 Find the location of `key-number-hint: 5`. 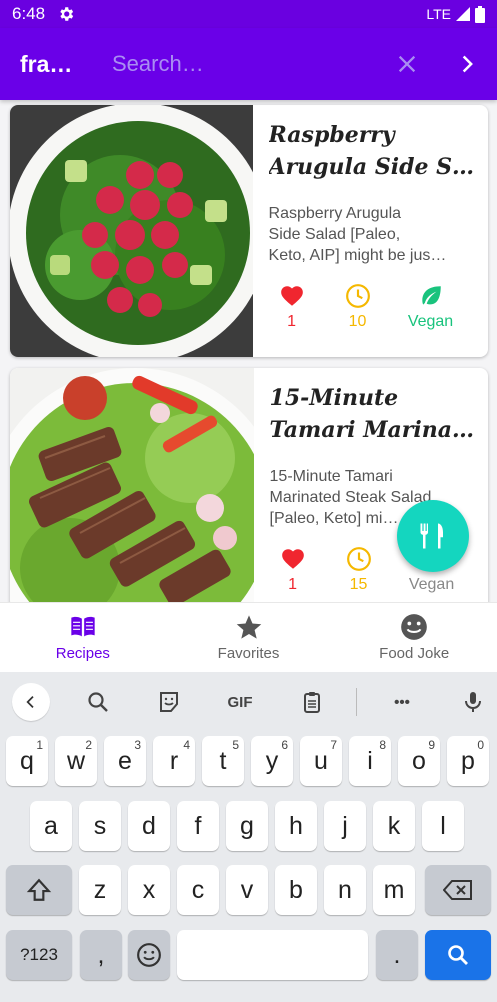

key-number-hint: 5 is located at coordinates (235, 745).